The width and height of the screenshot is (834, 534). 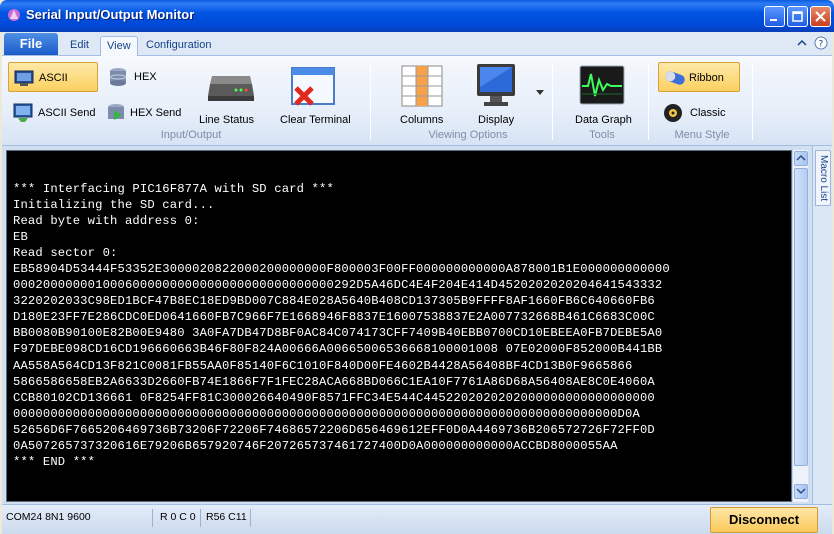 What do you see at coordinates (31, 44) in the screenshot?
I see `file-menu-button: File` at bounding box center [31, 44].